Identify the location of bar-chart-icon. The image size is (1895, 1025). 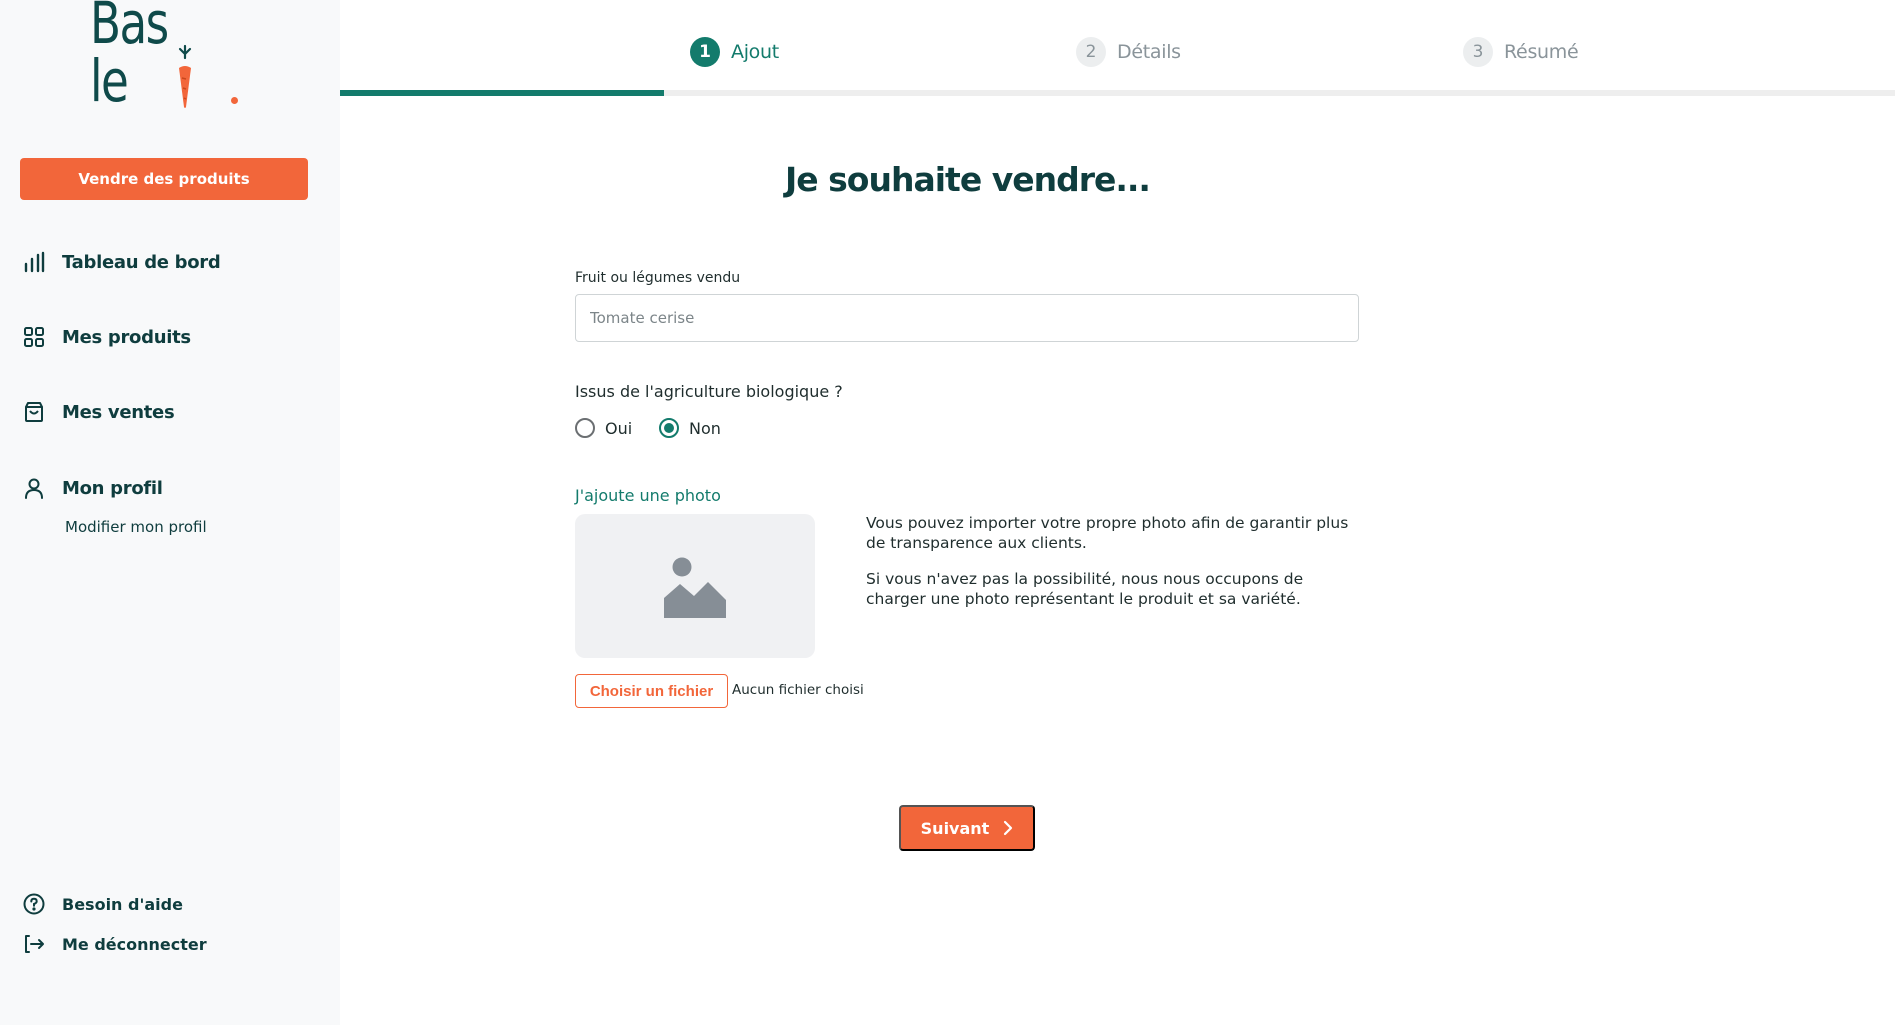
(34, 262).